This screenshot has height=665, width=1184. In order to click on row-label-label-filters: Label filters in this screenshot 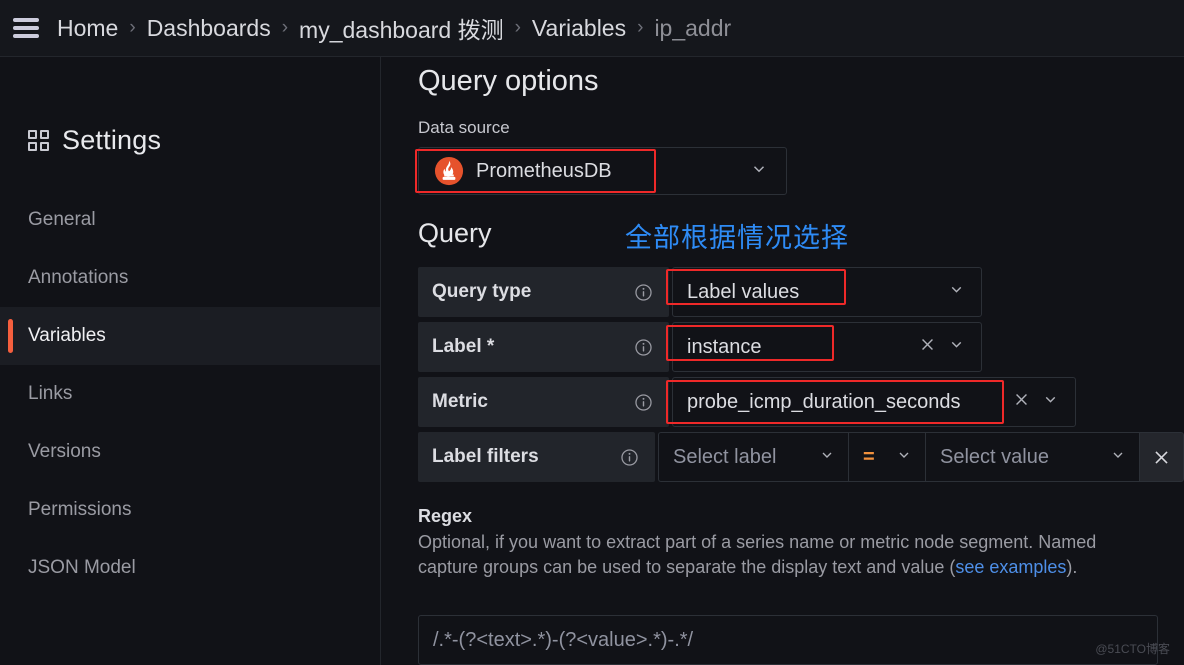, I will do `click(536, 457)`.